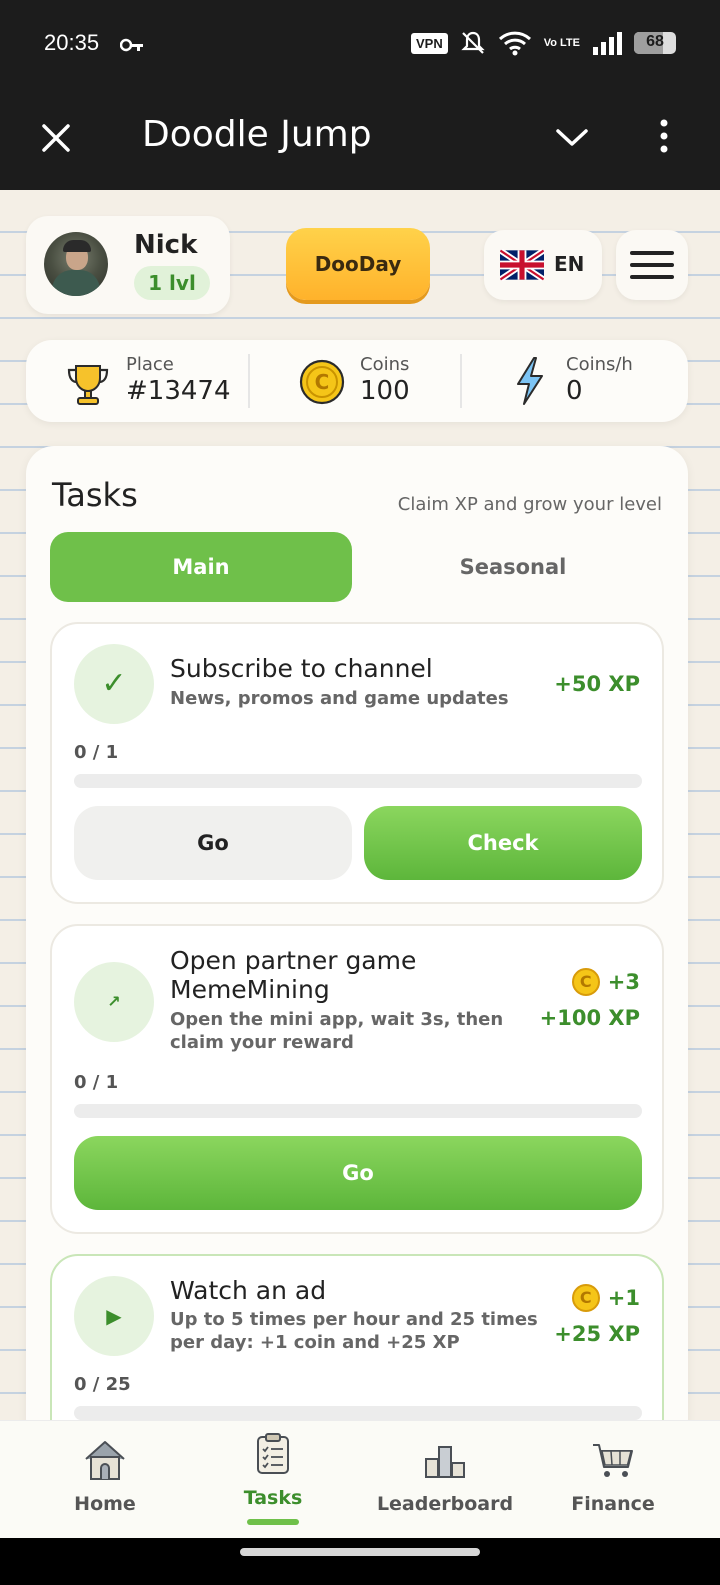 The height and width of the screenshot is (1585, 720). Describe the element at coordinates (597, 1334) in the screenshot. I see `task-reward-xp: +25 XP` at that location.